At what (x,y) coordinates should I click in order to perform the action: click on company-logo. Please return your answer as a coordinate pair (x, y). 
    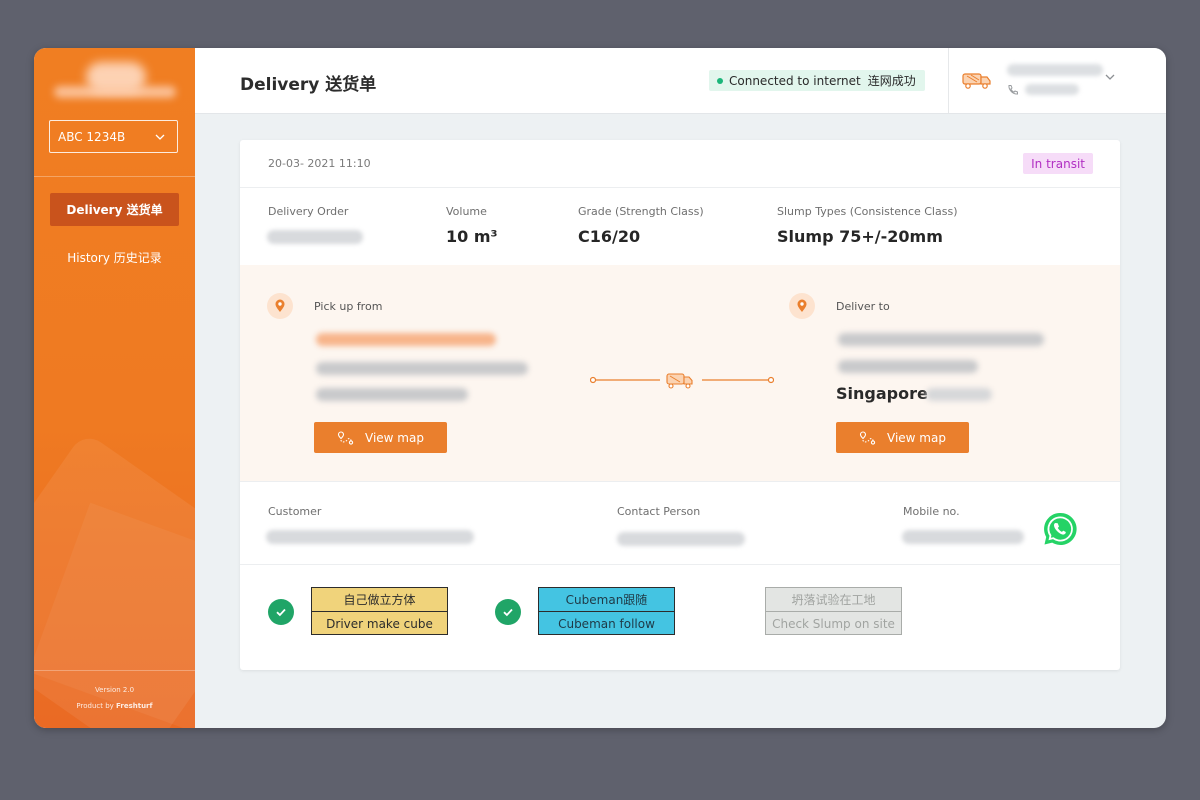
    Looking at the image, I should click on (115, 82).